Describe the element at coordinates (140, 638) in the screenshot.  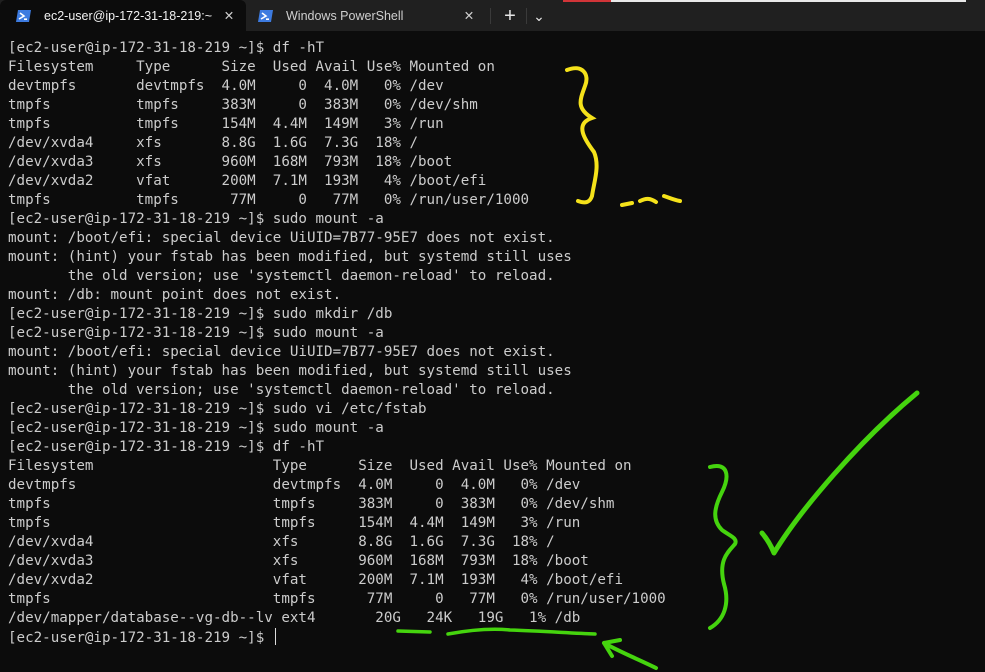
I see `terminal-prompt: [ec2-user@ip-172-31-18-219 ~]$` at that location.